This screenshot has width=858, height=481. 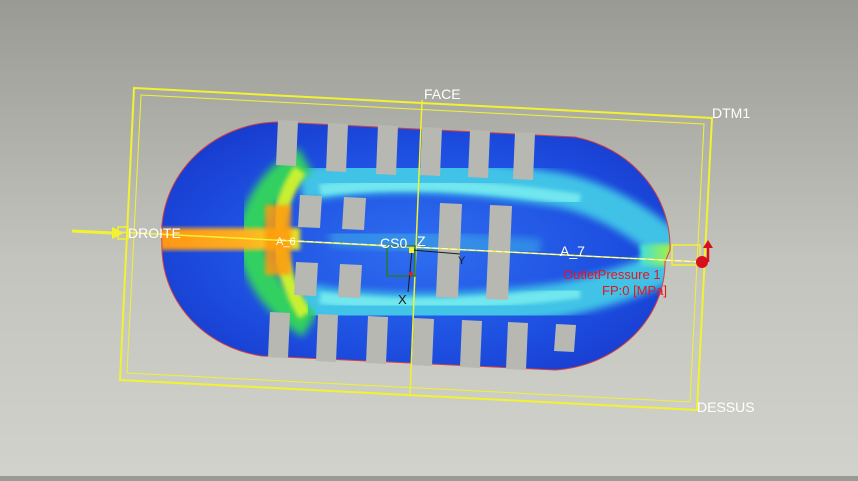 What do you see at coordinates (442, 94) in the screenshot?
I see `label-face: FACE` at bounding box center [442, 94].